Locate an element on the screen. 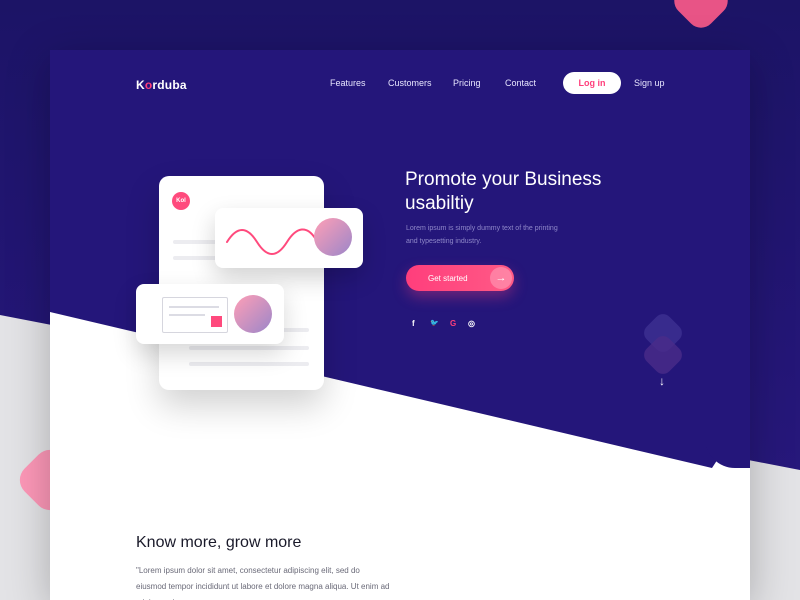 The image size is (800, 600). nav-contact: Contact is located at coordinates (520, 83).